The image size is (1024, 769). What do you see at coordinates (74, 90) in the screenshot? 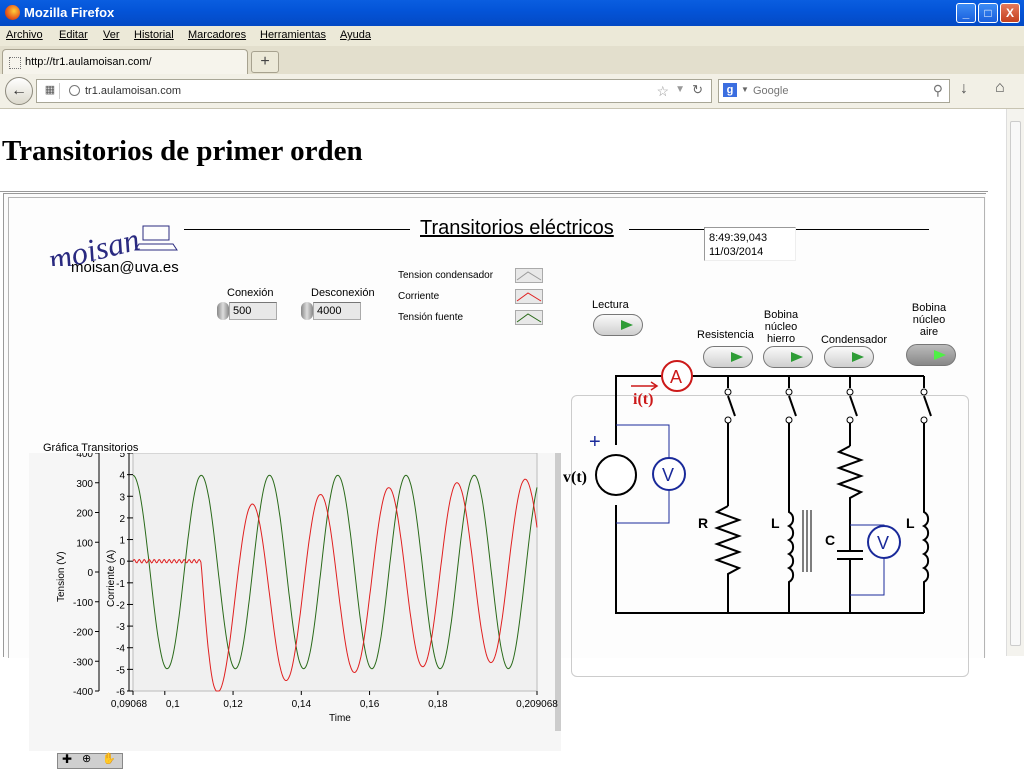
I see `globe-icon` at bounding box center [74, 90].